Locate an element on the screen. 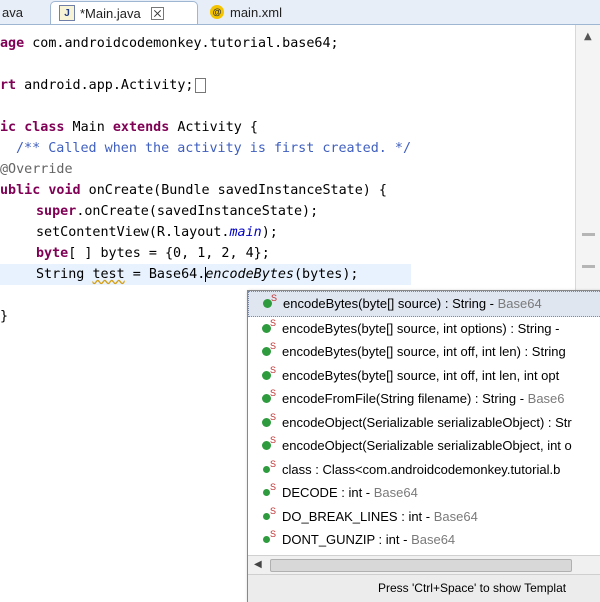 The width and height of the screenshot is (600, 602). code-text: setContentView(R.layout. is located at coordinates (133, 232).